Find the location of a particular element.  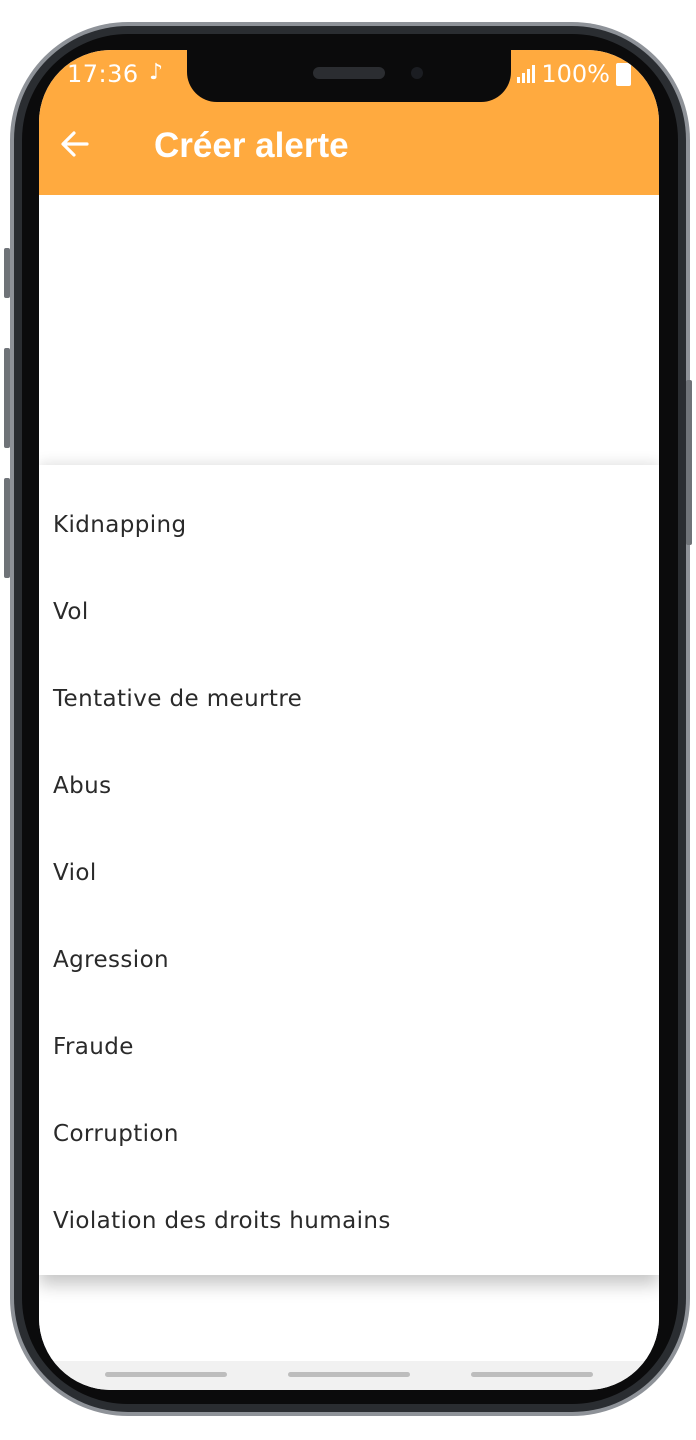

nav-home-button is located at coordinates (349, 1374).